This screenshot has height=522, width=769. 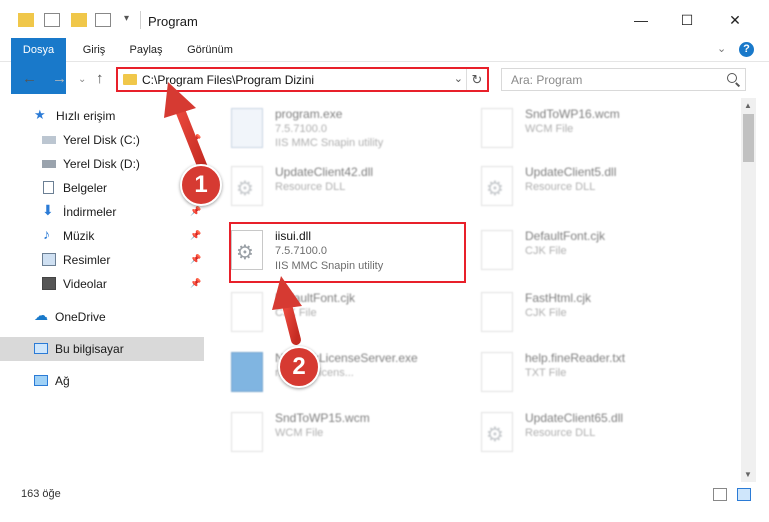 I want to click on step-1-badge: 1, so click(x=201, y=185).